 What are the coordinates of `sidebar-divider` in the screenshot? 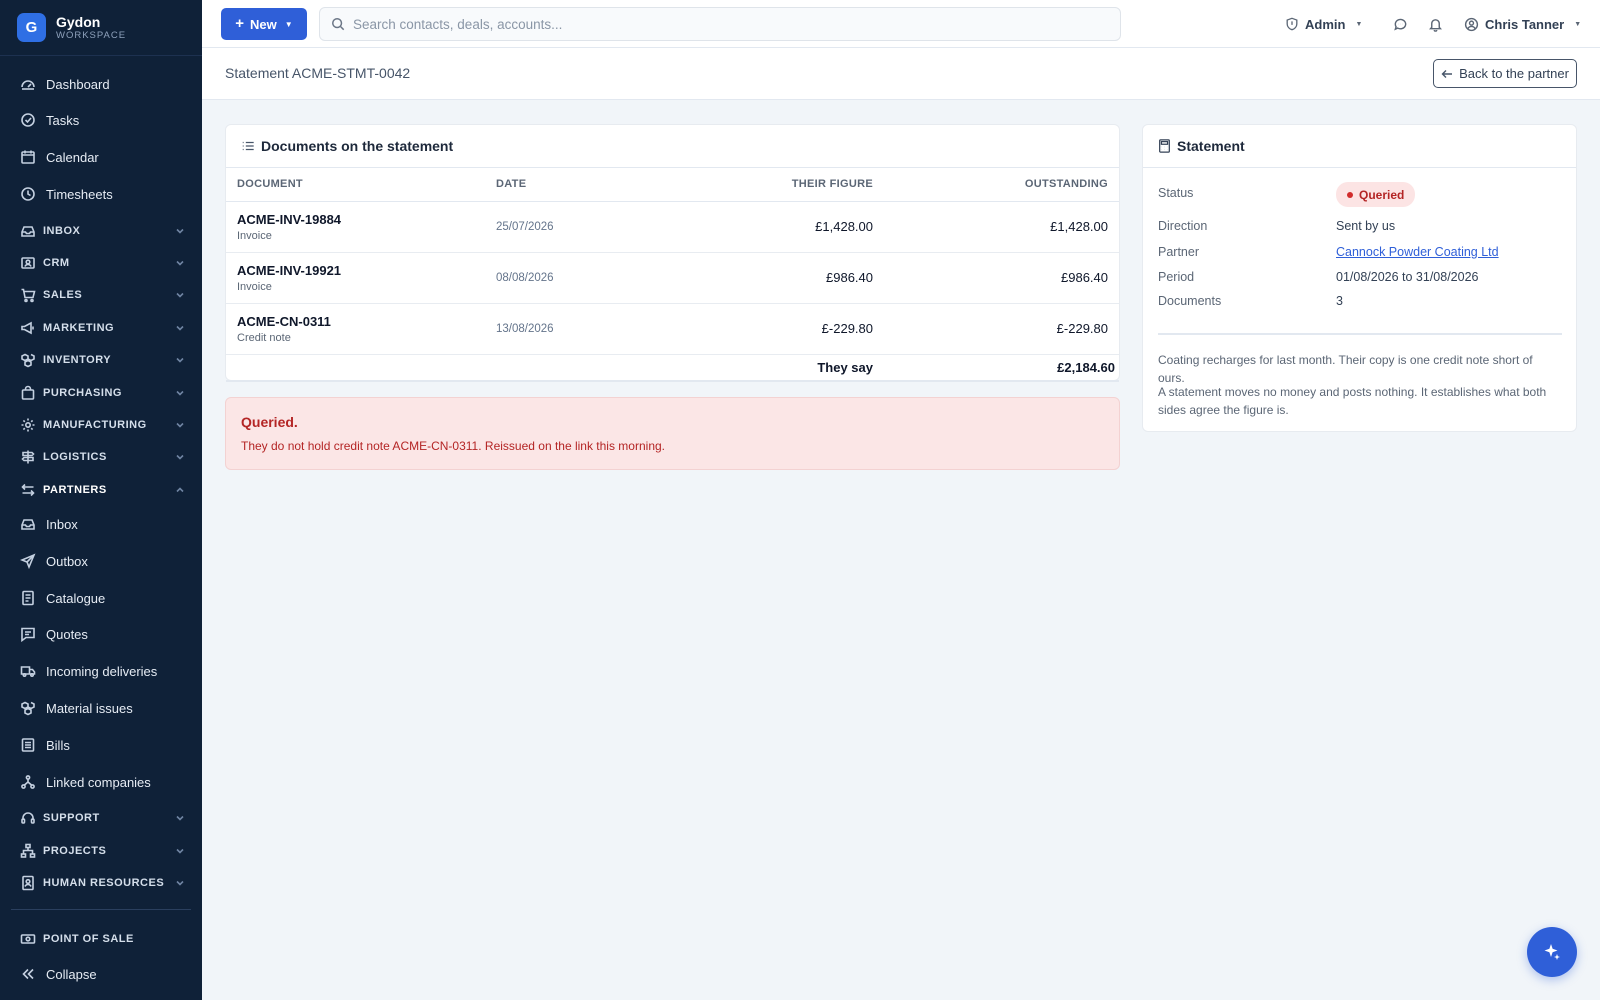 It's located at (101, 909).